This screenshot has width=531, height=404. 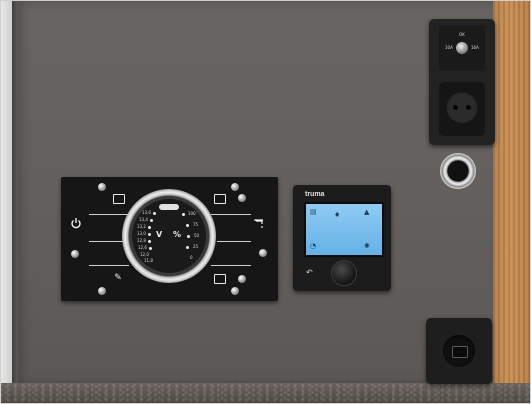 What do you see at coordinates (191, 257) in the screenshot?
I see `gauge-tick-label: 0` at bounding box center [191, 257].